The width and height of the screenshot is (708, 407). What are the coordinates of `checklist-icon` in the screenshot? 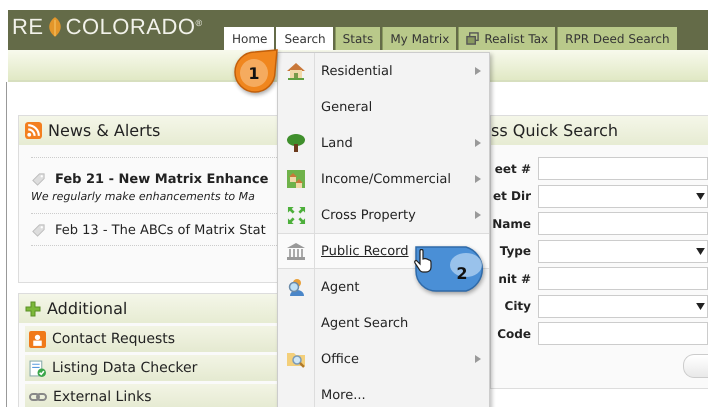 It's located at (37, 368).